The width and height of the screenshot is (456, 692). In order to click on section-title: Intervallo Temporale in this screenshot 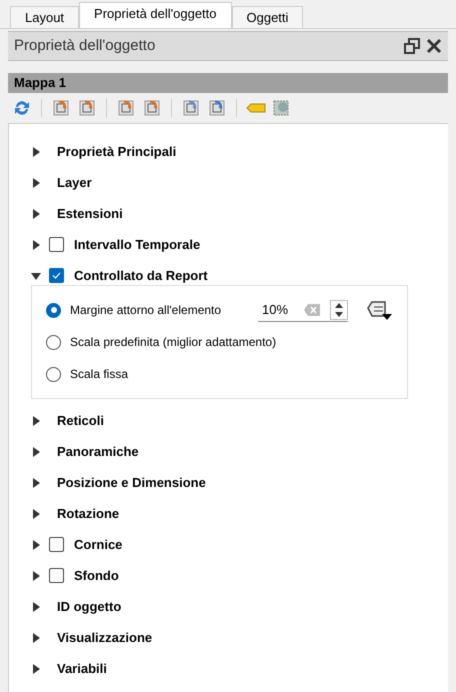, I will do `click(137, 244)`.